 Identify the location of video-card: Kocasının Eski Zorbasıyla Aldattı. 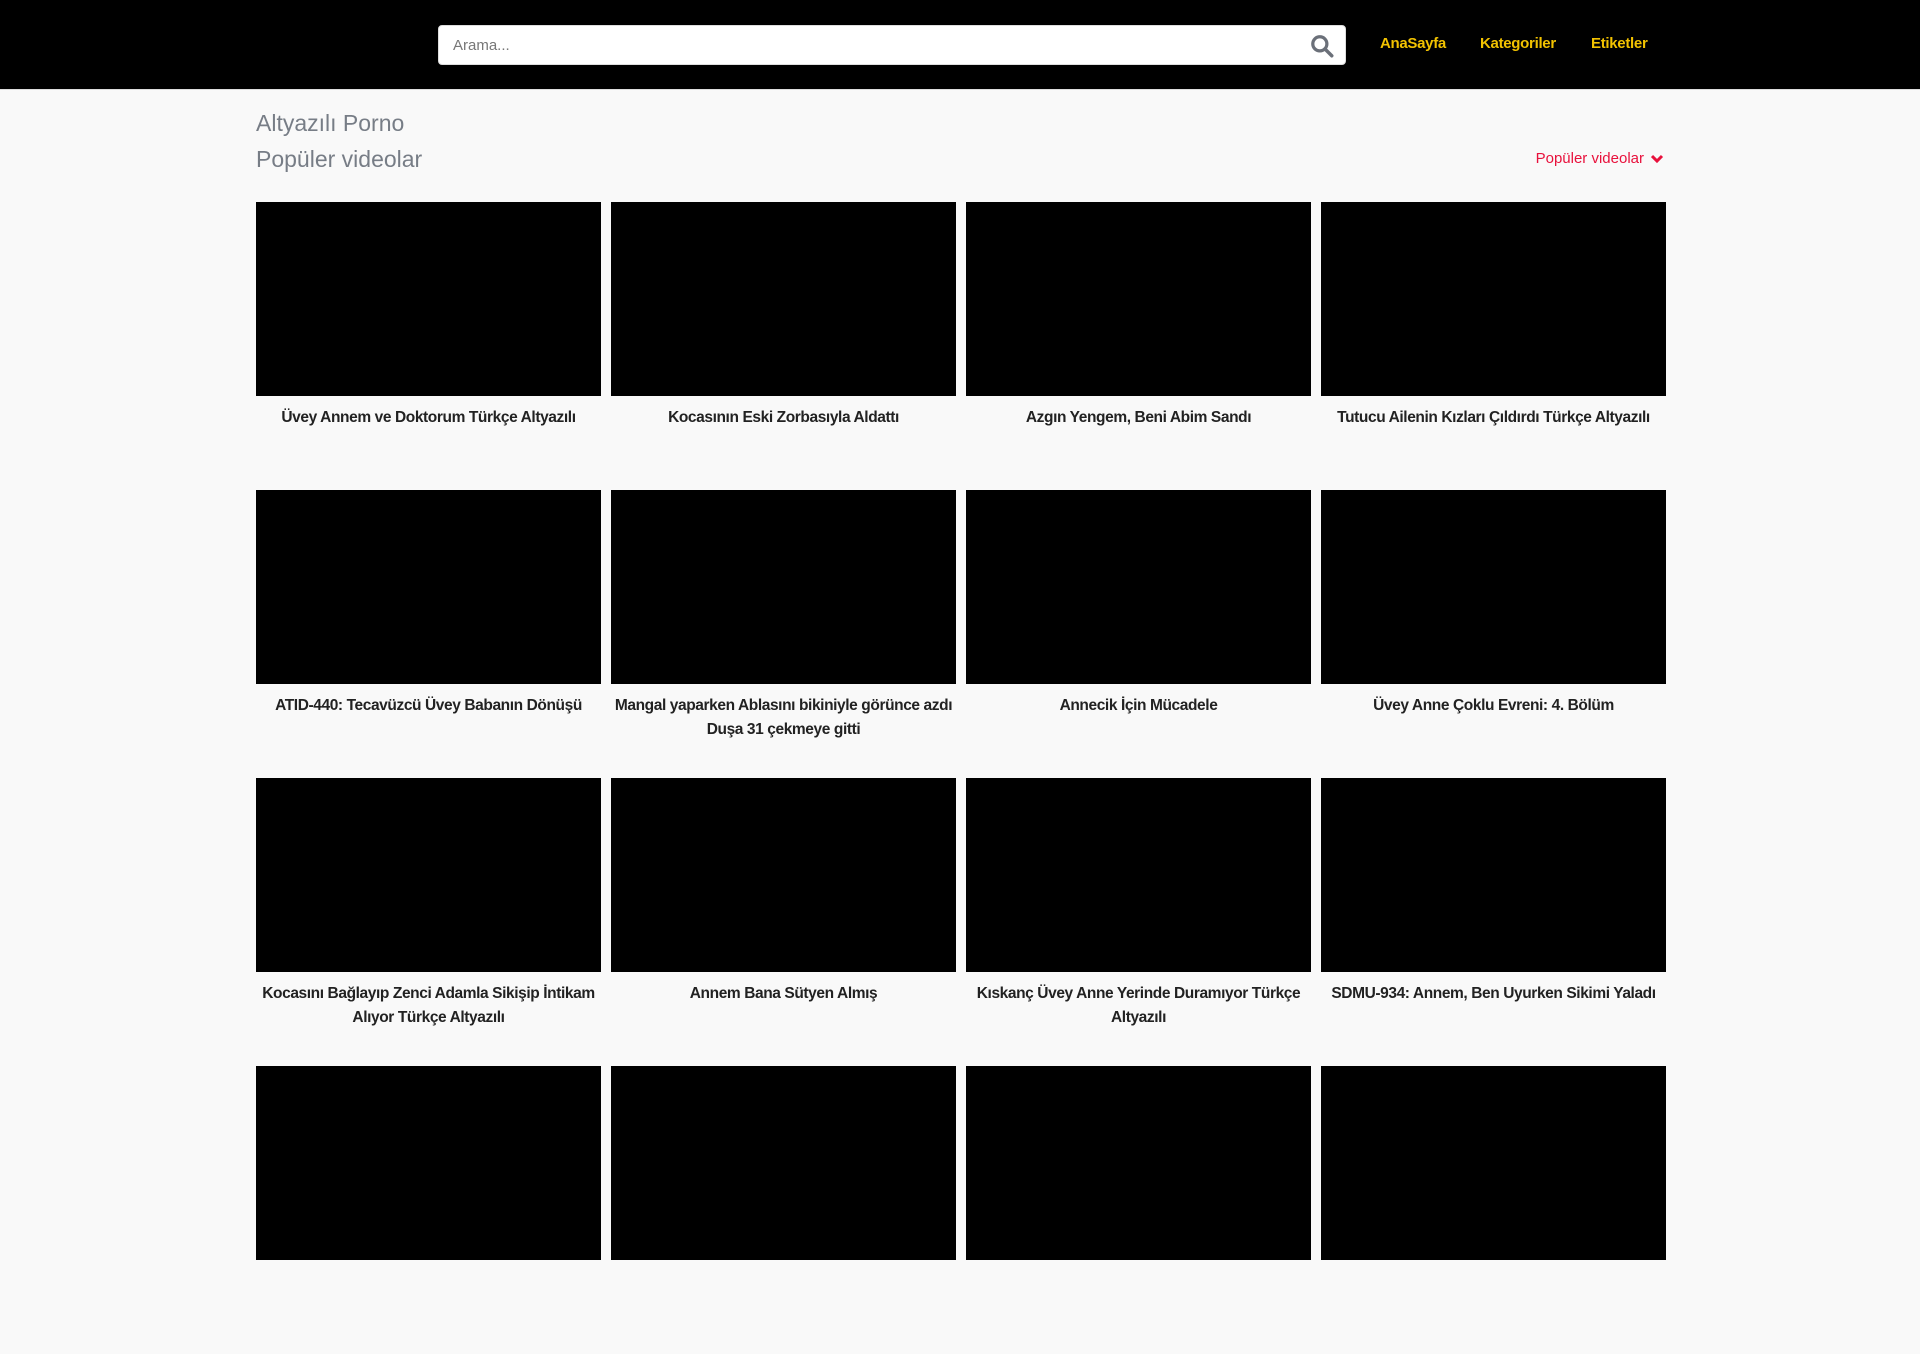
(783, 346).